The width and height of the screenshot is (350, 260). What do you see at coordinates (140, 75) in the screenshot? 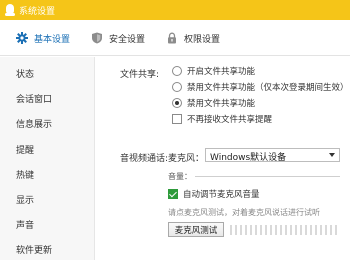
I see `file-share-label: 文件共享:` at bounding box center [140, 75].